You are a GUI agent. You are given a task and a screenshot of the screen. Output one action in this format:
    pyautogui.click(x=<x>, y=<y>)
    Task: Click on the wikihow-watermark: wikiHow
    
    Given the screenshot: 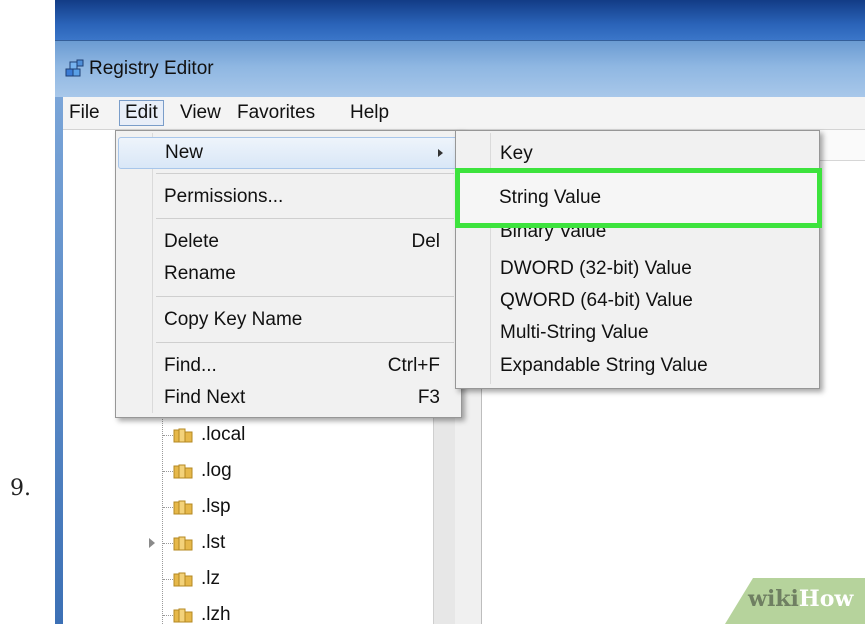 What is the action you would take?
    pyautogui.click(x=800, y=599)
    